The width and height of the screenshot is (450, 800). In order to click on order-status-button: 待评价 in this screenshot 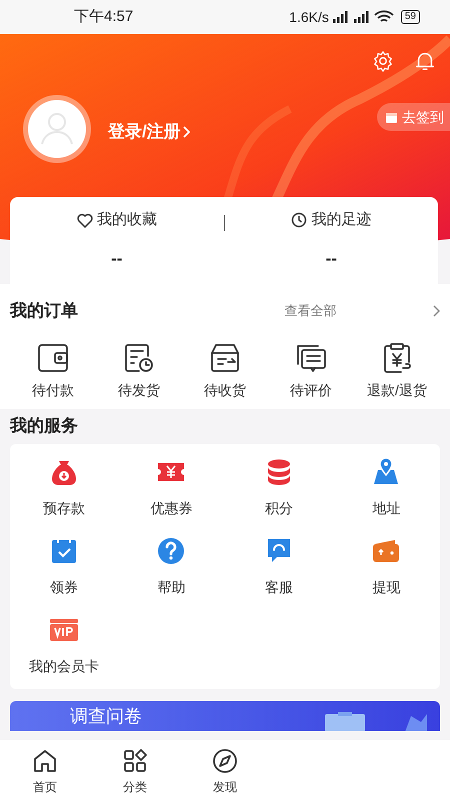, I will do `click(311, 371)`.